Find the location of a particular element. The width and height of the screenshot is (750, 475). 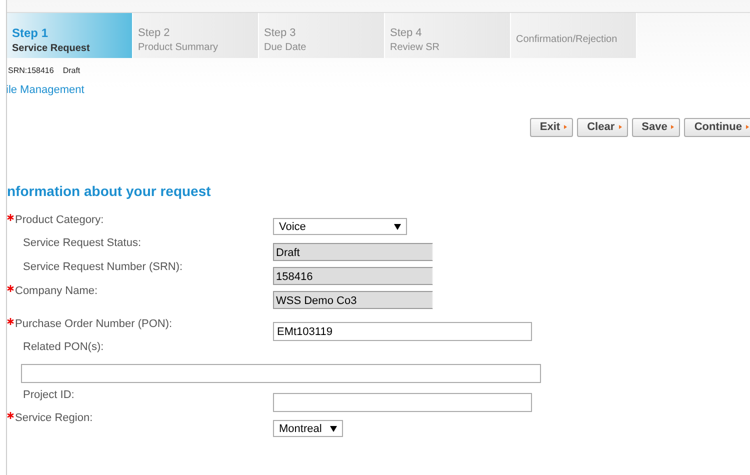

action-button: Save is located at coordinates (656, 127).